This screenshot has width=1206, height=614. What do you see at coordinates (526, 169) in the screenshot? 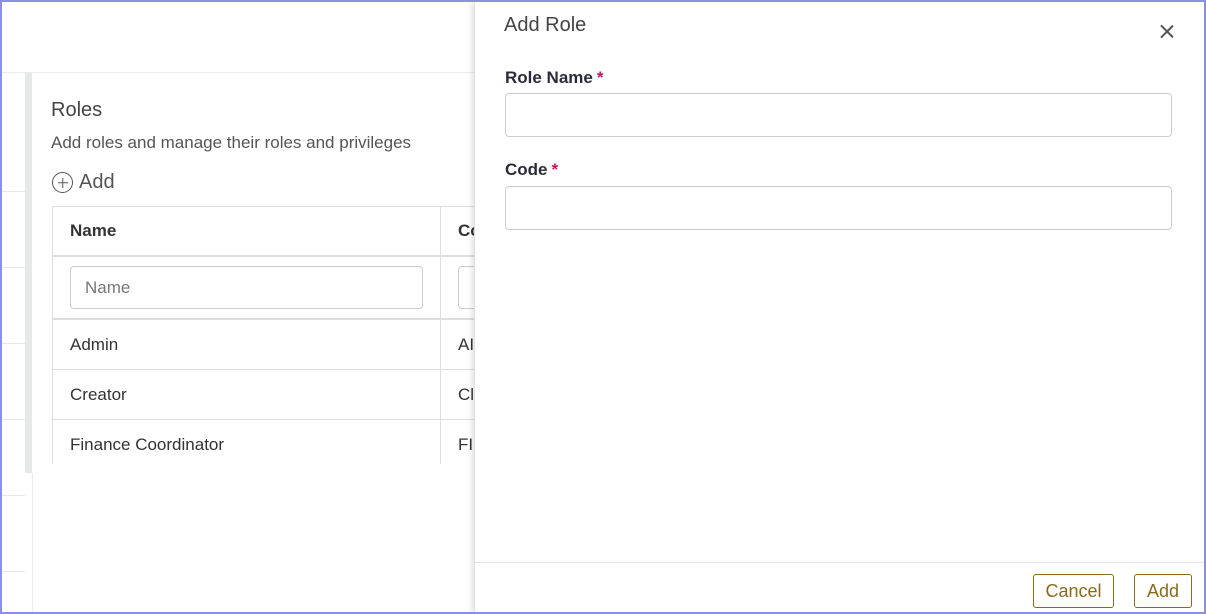
I see `code-label-text: Code` at bounding box center [526, 169].